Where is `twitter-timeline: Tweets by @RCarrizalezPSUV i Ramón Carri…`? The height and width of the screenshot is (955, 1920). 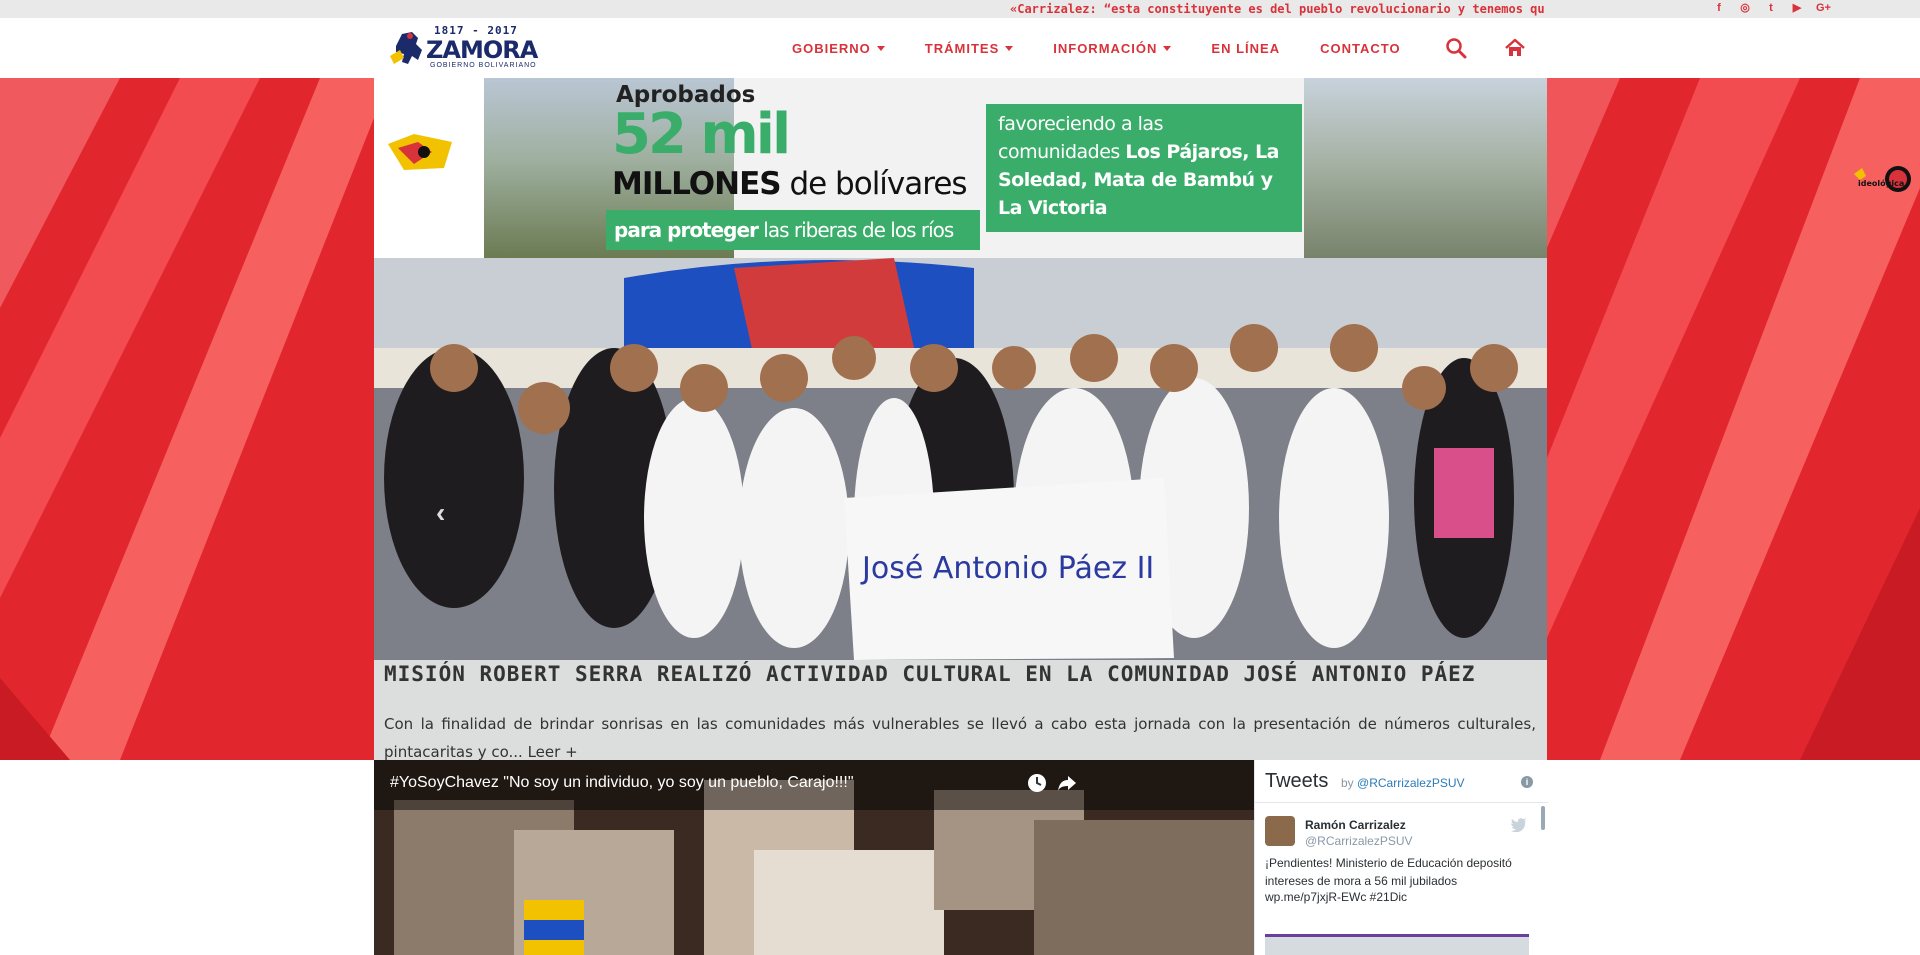
twitter-timeline: Tweets by @RCarrizalezPSUV i Ramón Carri… is located at coordinates (1401, 857).